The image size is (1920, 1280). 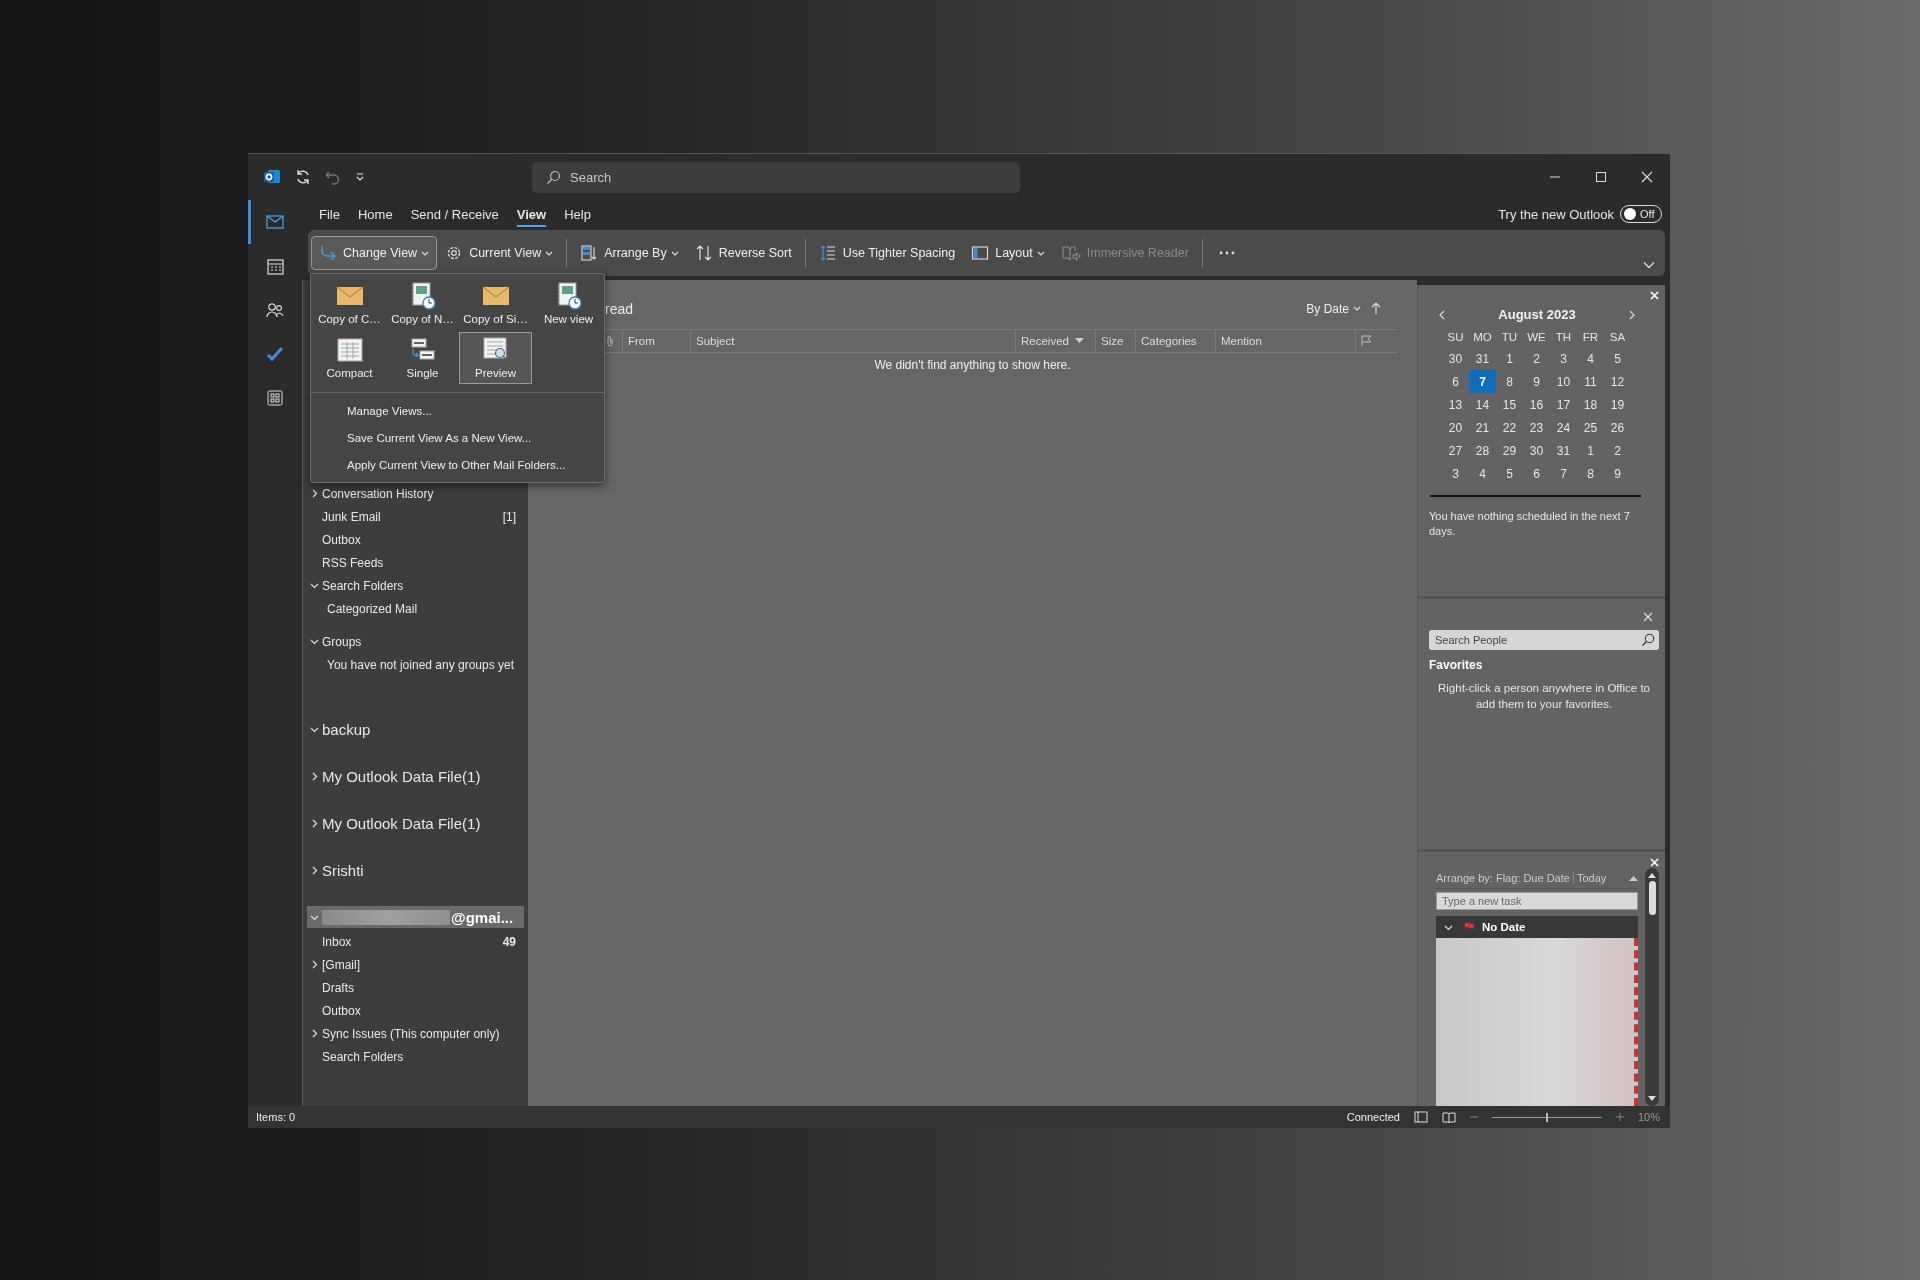 What do you see at coordinates (360, 177) in the screenshot?
I see `customize-toolbar-icon` at bounding box center [360, 177].